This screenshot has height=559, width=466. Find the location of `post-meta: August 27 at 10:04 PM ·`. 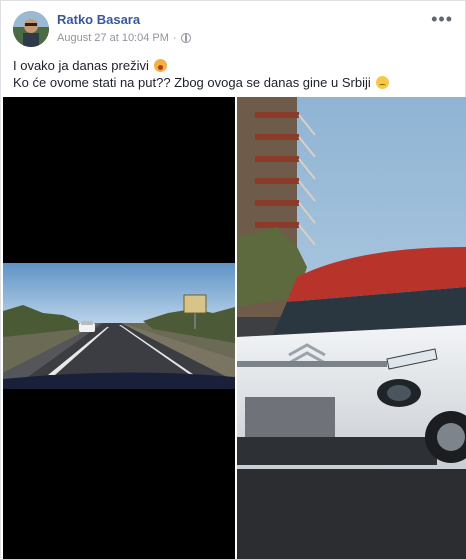

post-meta: August 27 at 10:04 PM · is located at coordinates (124, 38).